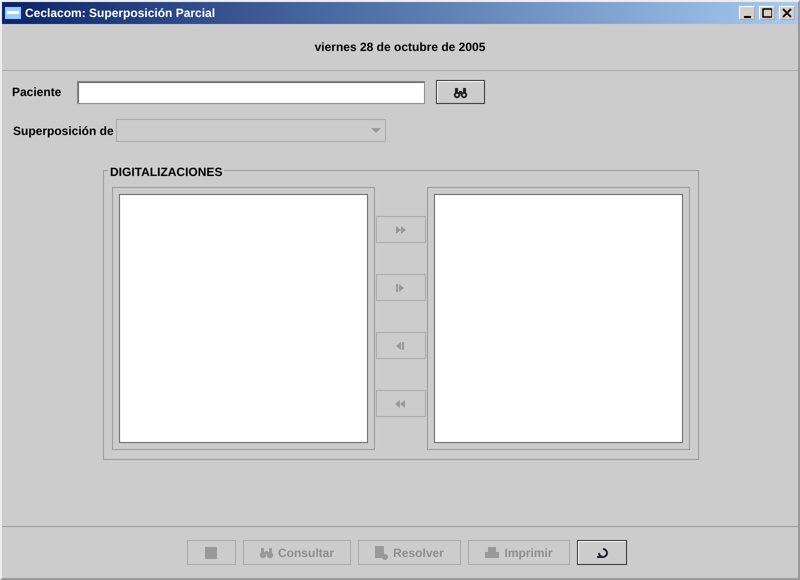 The image size is (800, 580). I want to click on search-button, so click(460, 92).